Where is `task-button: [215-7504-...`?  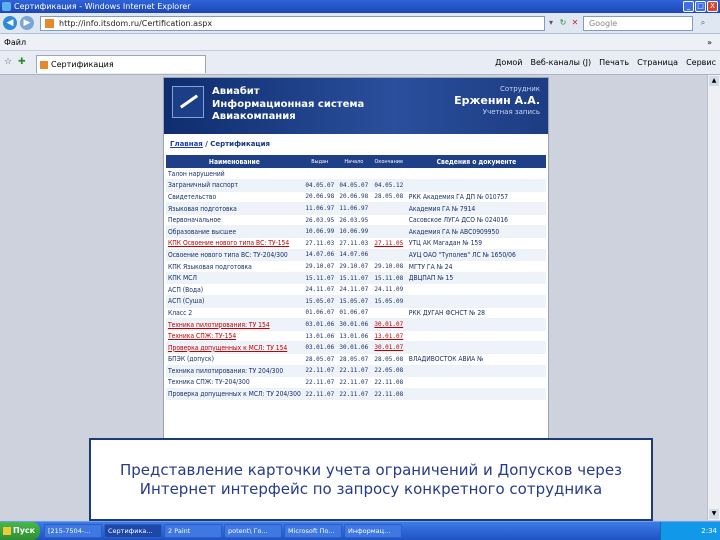
task-button: [215-7504-... is located at coordinates (73, 531).